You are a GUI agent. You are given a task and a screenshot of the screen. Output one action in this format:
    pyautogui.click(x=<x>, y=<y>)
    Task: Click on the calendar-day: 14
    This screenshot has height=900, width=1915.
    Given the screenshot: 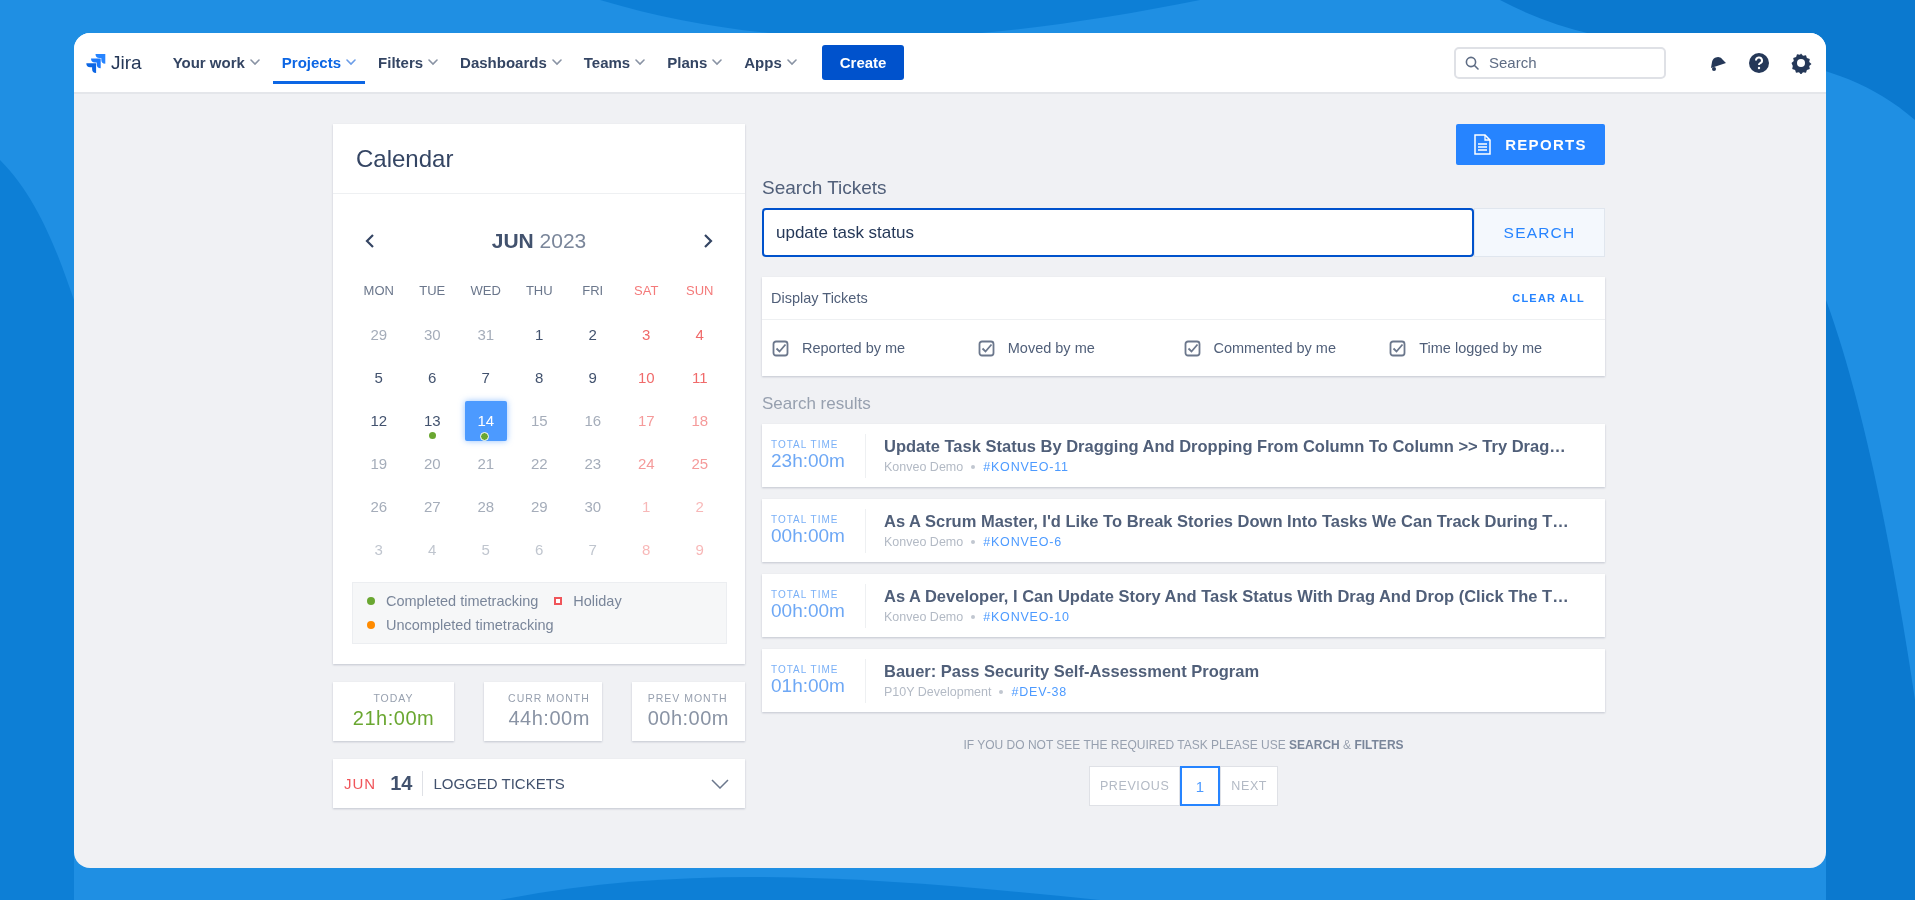 What is the action you would take?
    pyautogui.click(x=485, y=420)
    